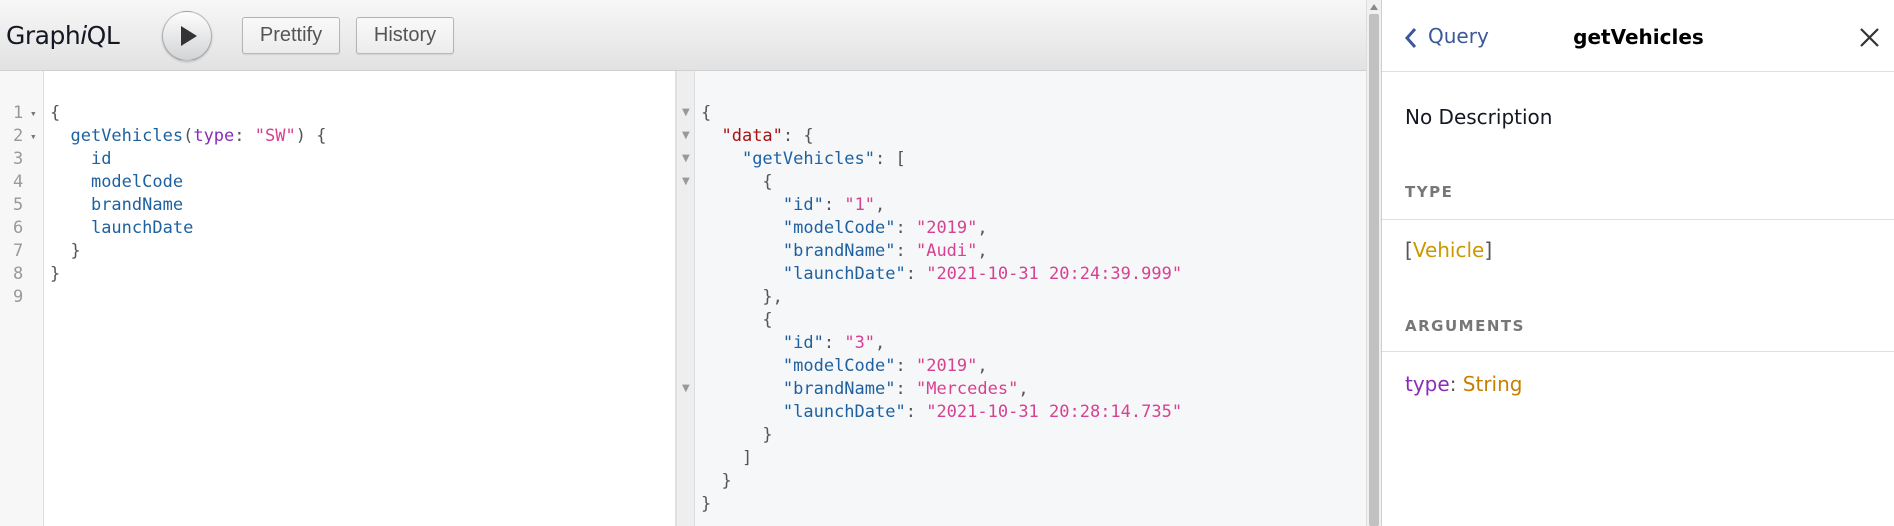  I want to click on line-number: 2 ▾, so click(22, 136).